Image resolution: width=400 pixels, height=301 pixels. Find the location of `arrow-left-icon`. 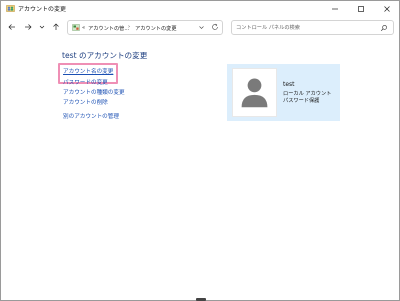

arrow-left-icon is located at coordinates (11, 27).